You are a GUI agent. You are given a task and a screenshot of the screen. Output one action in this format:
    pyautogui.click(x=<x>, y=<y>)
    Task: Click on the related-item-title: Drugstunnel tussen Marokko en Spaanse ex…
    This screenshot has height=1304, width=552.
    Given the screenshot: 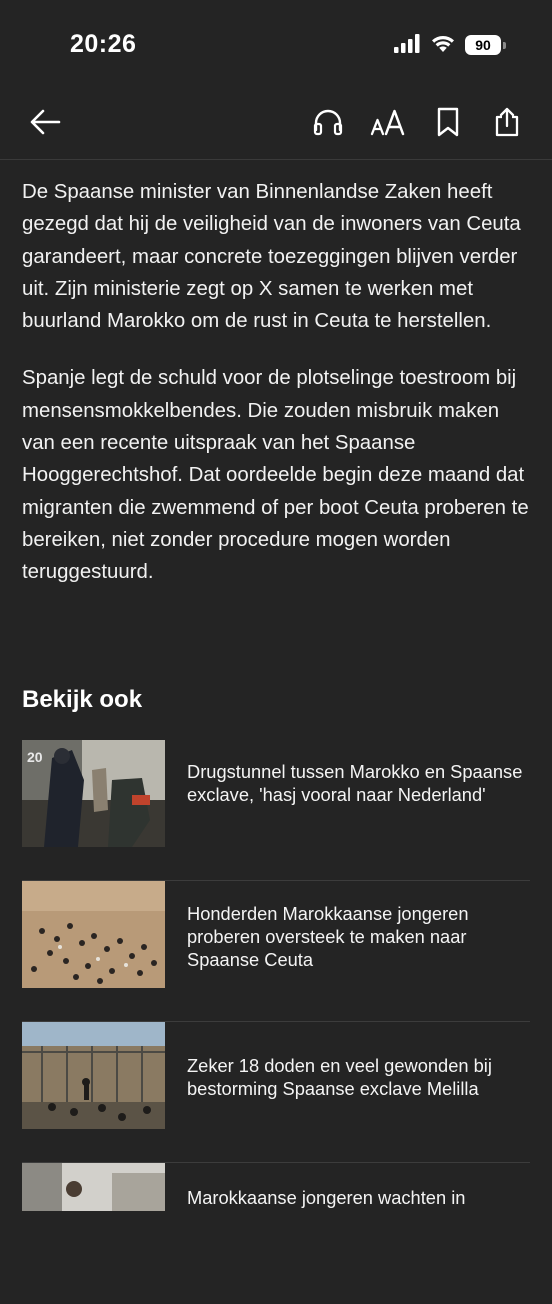 What is the action you would take?
    pyautogui.click(x=355, y=783)
    